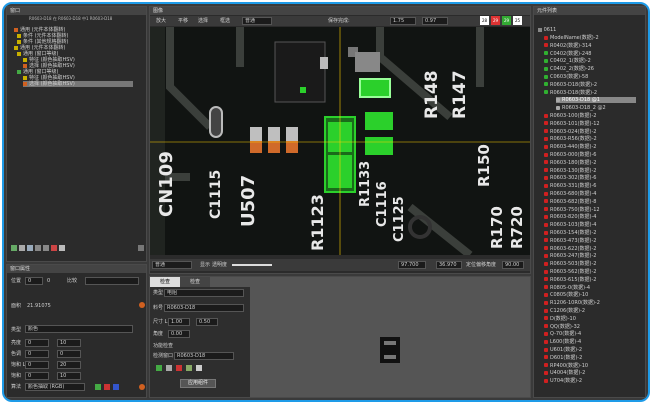 The width and height of the screenshot is (650, 402). Describe the element at coordinates (169, 368) in the screenshot. I see `grid-icon` at that location.